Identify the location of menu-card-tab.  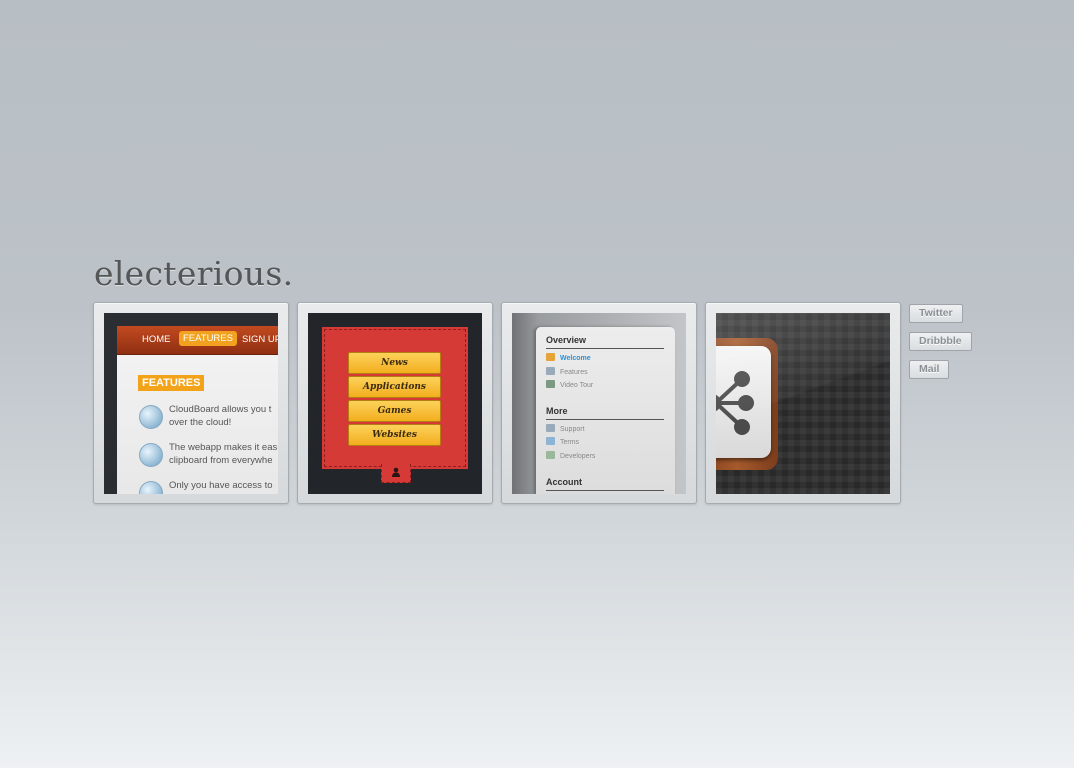
(396, 473).